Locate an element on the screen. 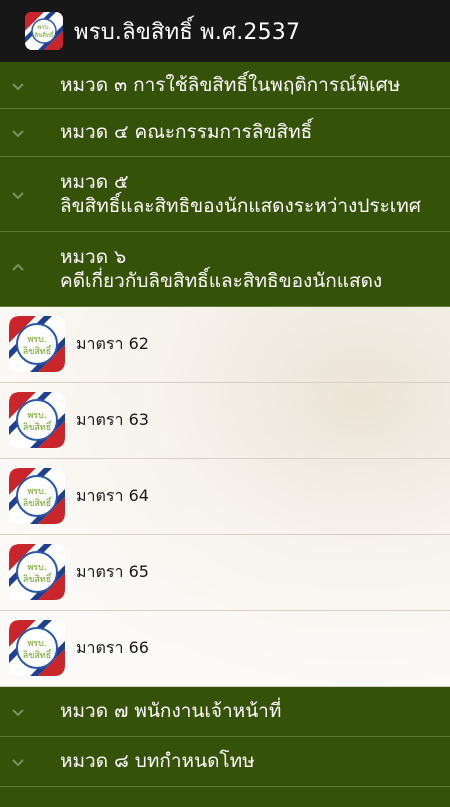 The height and width of the screenshot is (807, 450). svg-text: ลิขสิทธิ์ is located at coordinates (44, 34).